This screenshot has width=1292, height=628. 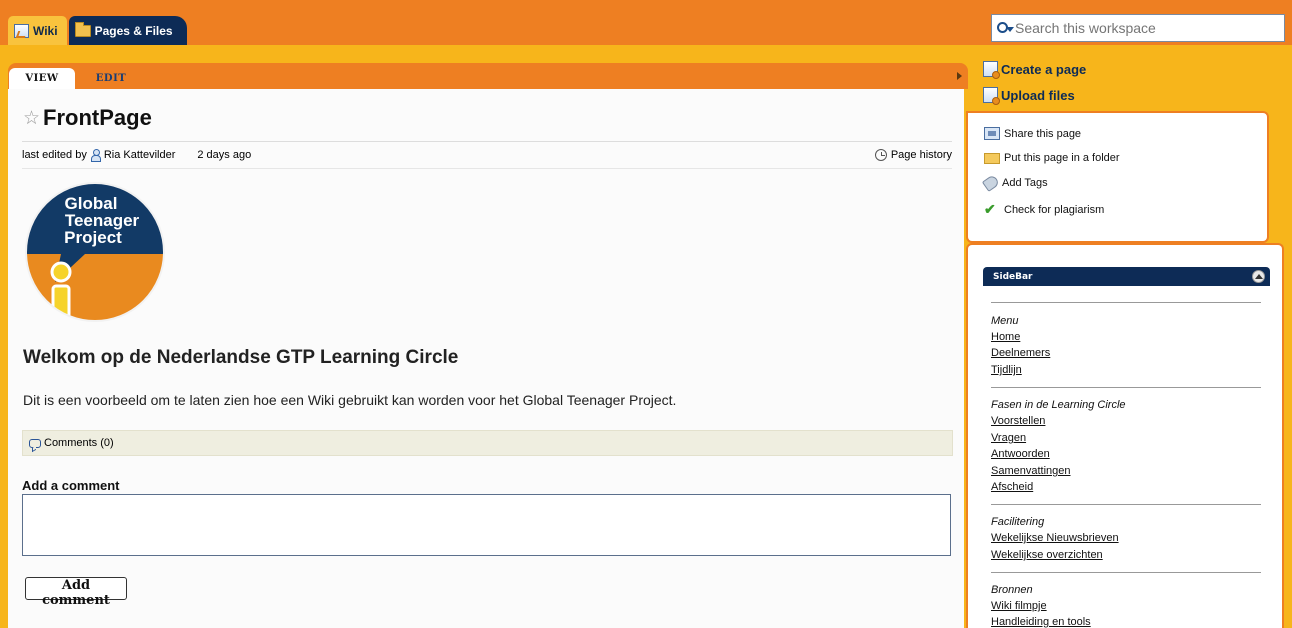 What do you see at coordinates (991, 70) in the screenshot?
I see `new-page-icon` at bounding box center [991, 70].